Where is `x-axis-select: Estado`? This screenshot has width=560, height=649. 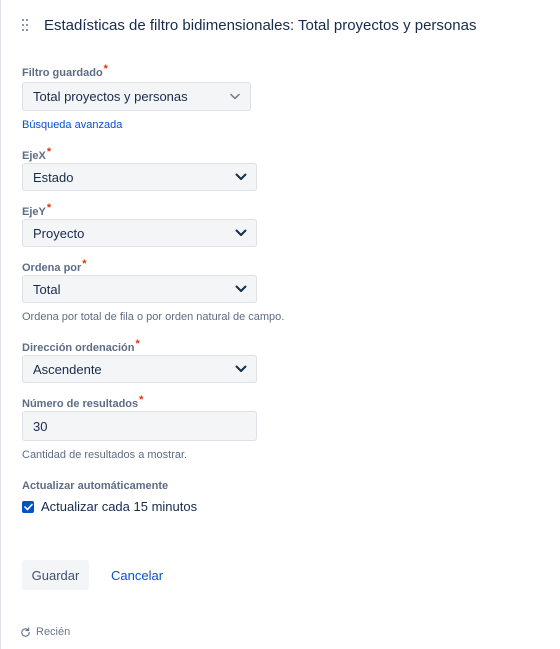
x-axis-select: Estado is located at coordinates (139, 177).